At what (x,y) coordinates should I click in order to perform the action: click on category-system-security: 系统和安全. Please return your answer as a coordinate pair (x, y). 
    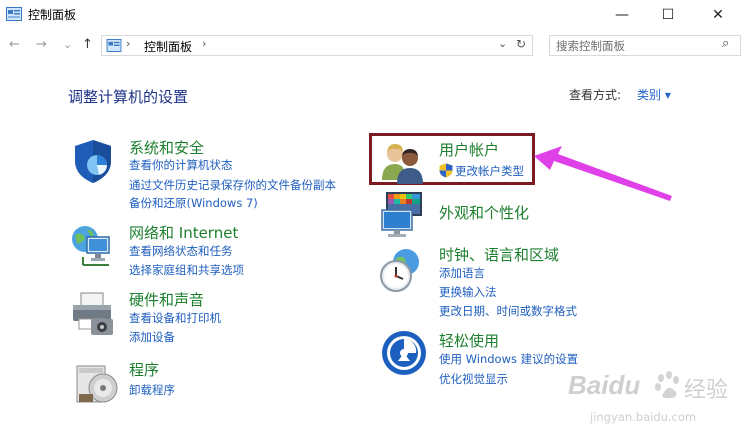
    Looking at the image, I should click on (166, 147).